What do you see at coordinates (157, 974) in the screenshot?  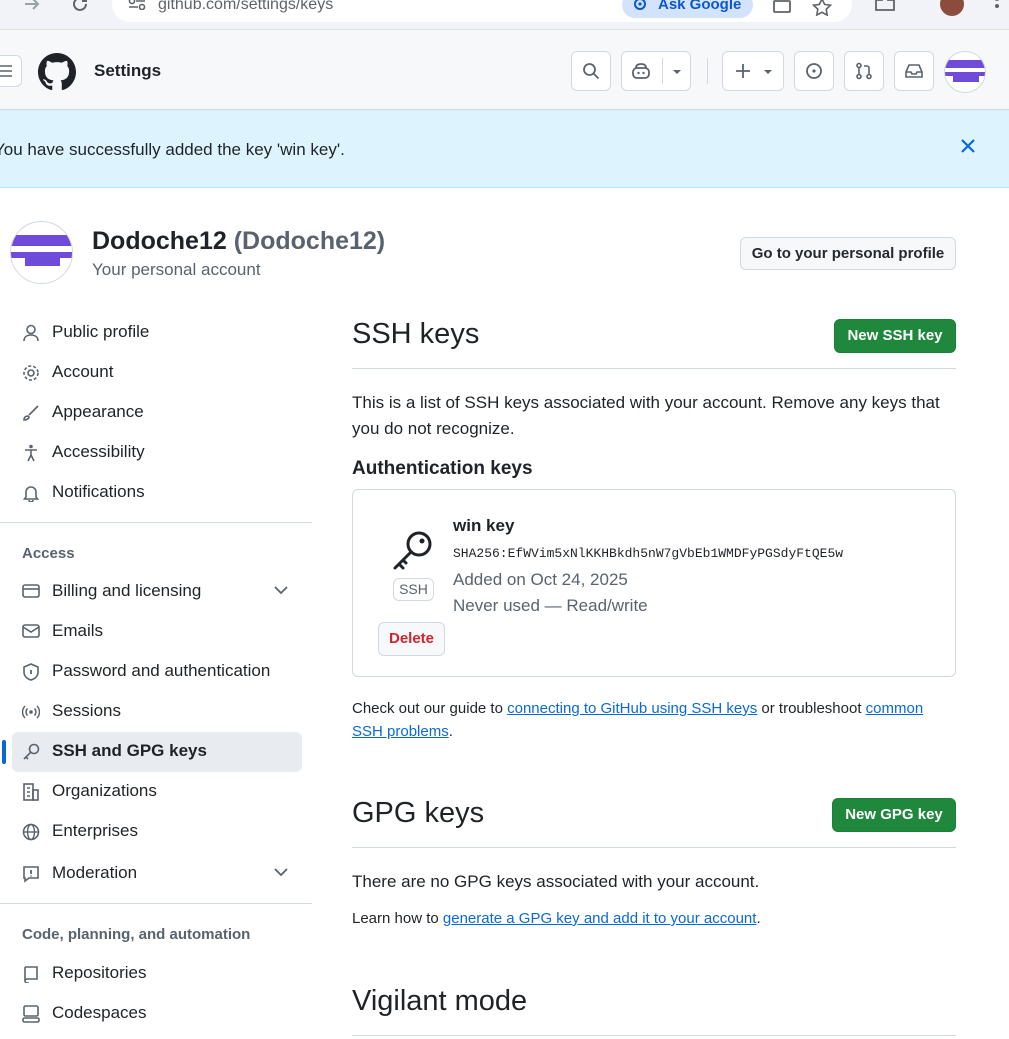 I see `sidebar-item-repositories: Repositories` at bounding box center [157, 974].